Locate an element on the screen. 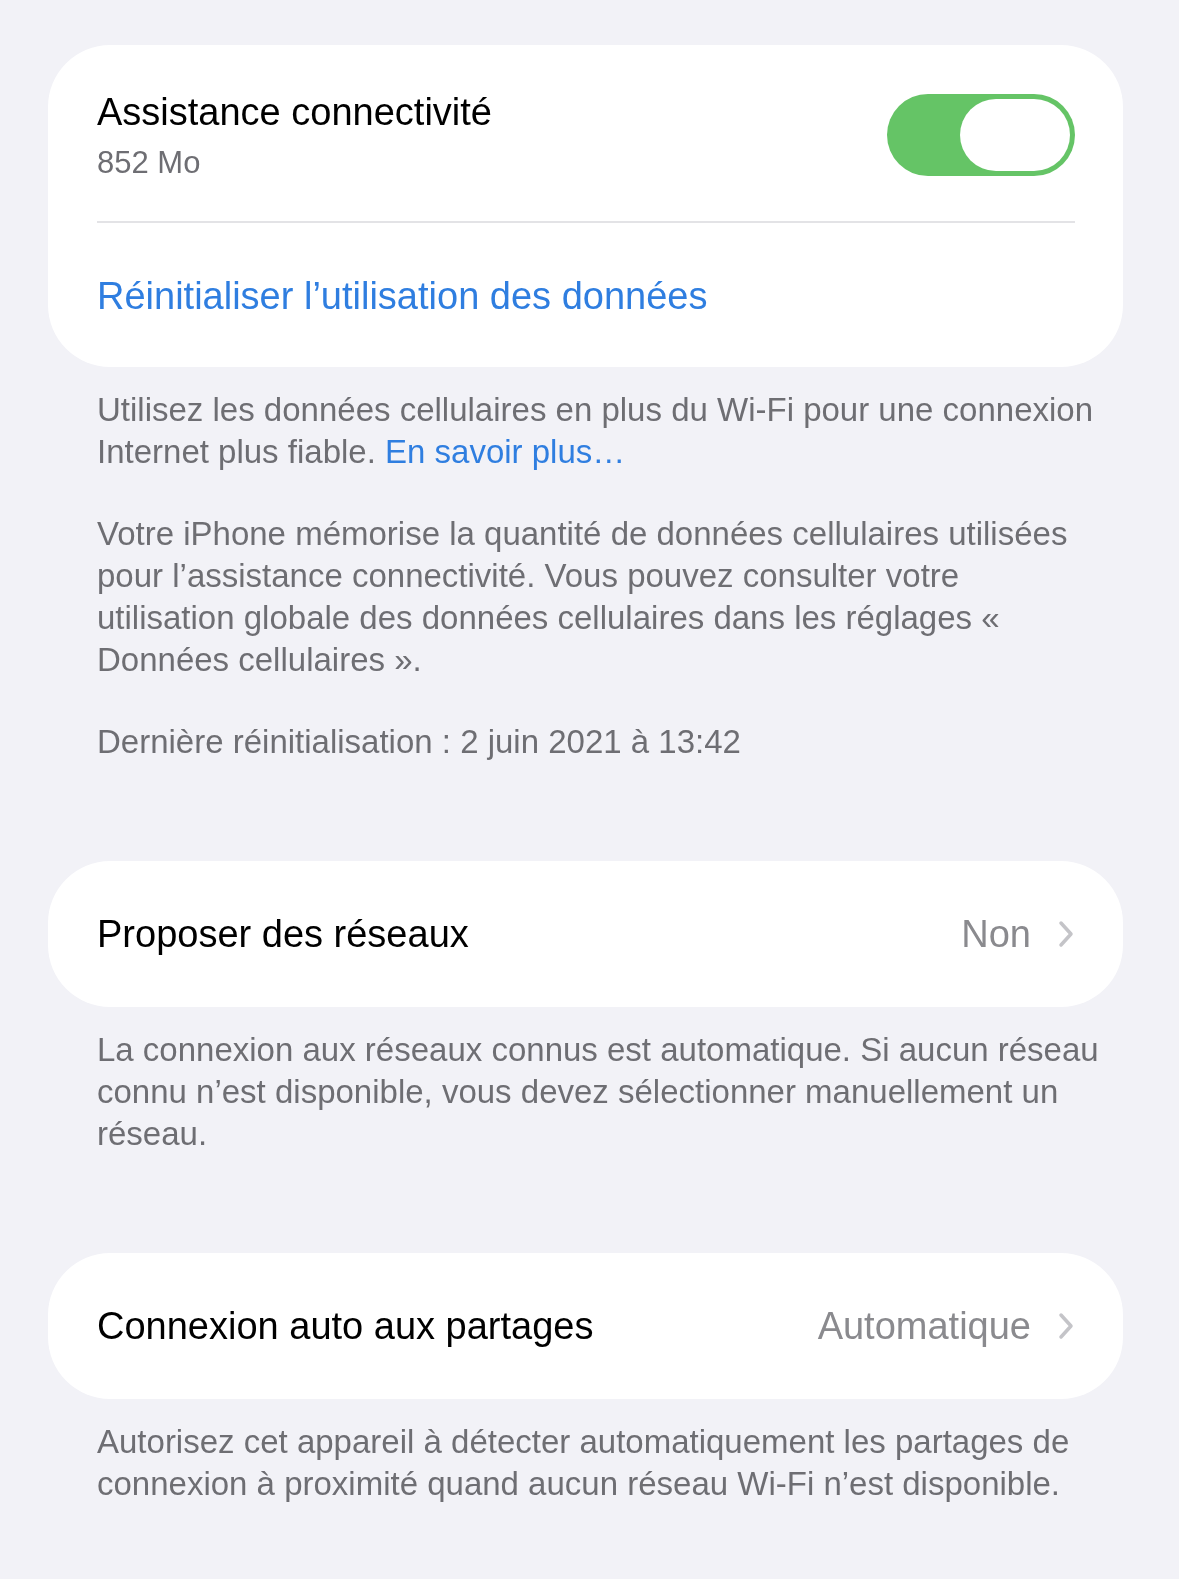 The image size is (1179, 1579). row-label: Connexion auto aux partages is located at coordinates (346, 1326).